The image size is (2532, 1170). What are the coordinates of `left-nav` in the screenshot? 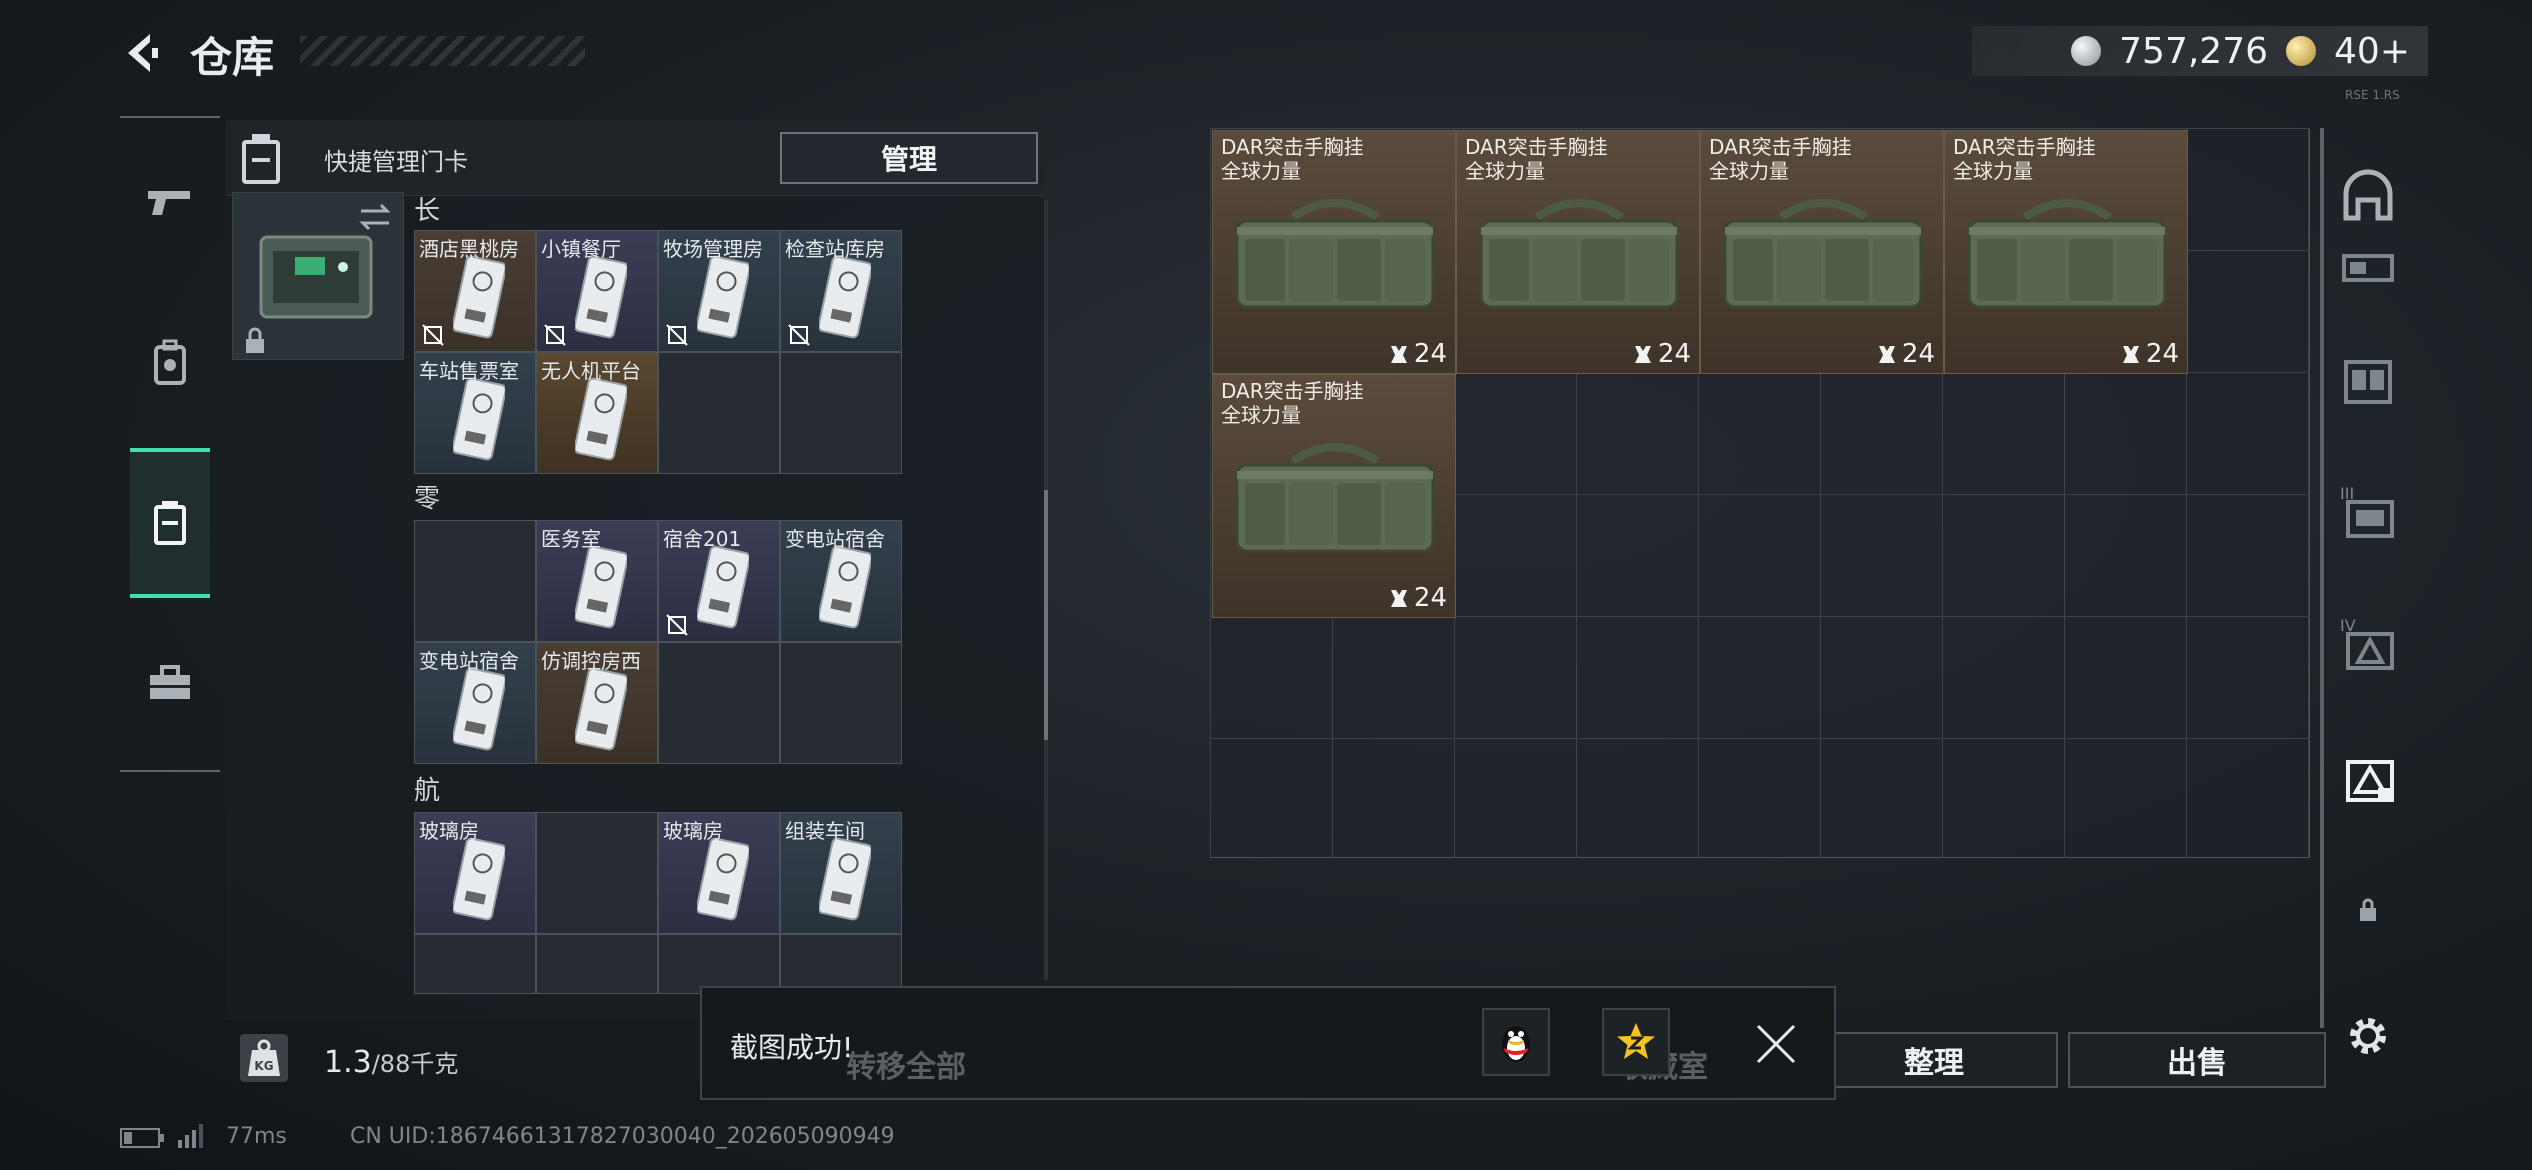 It's located at (170, 444).